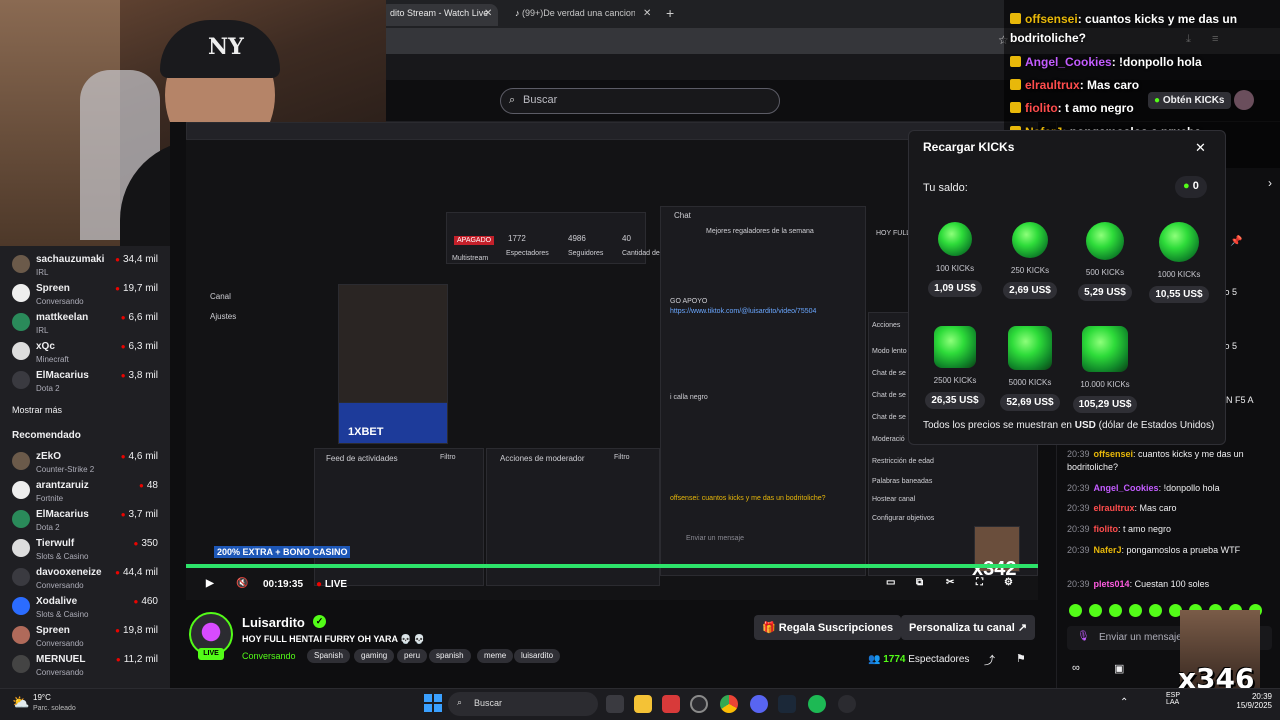  Describe the element at coordinates (439, 15) in the screenshot. I see `browser-tab-active: dito Stream - Watch Live` at that location.